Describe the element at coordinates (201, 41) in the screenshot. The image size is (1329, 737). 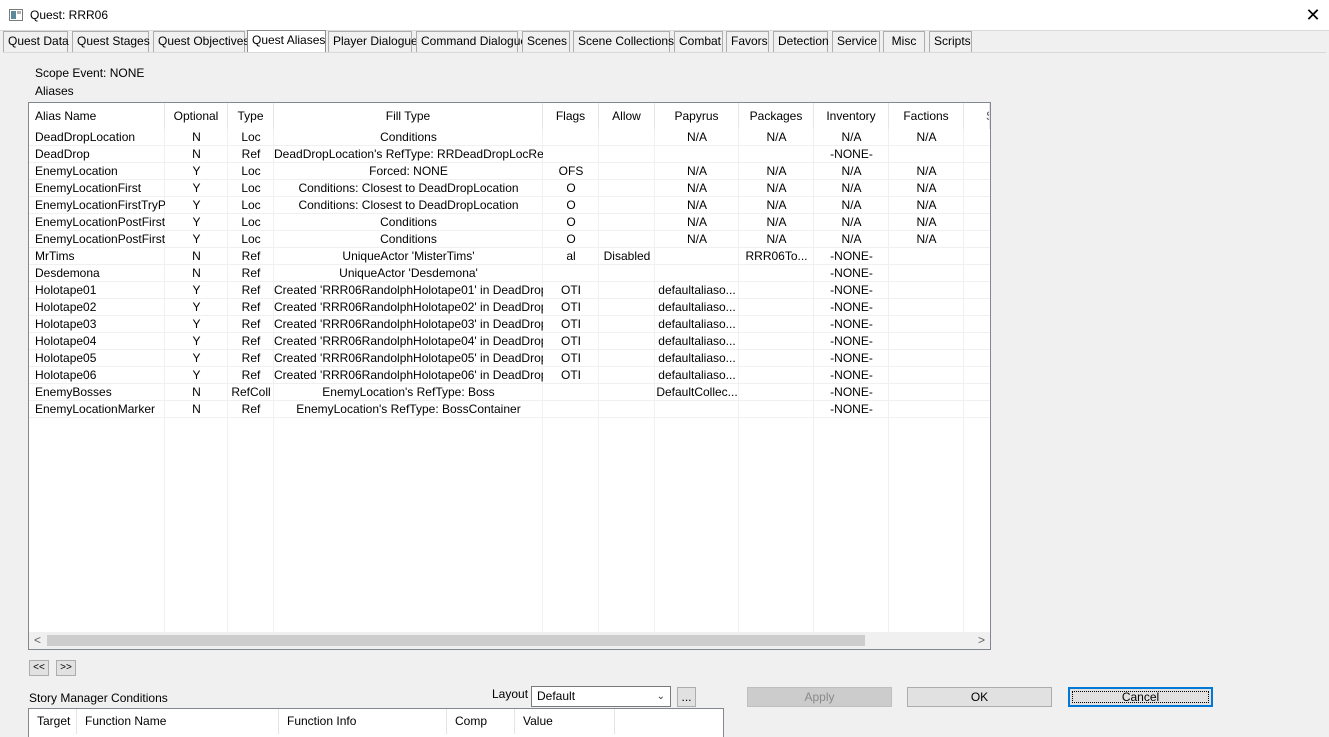
I see `tab-quest-objectives: Quest Objectives` at that location.